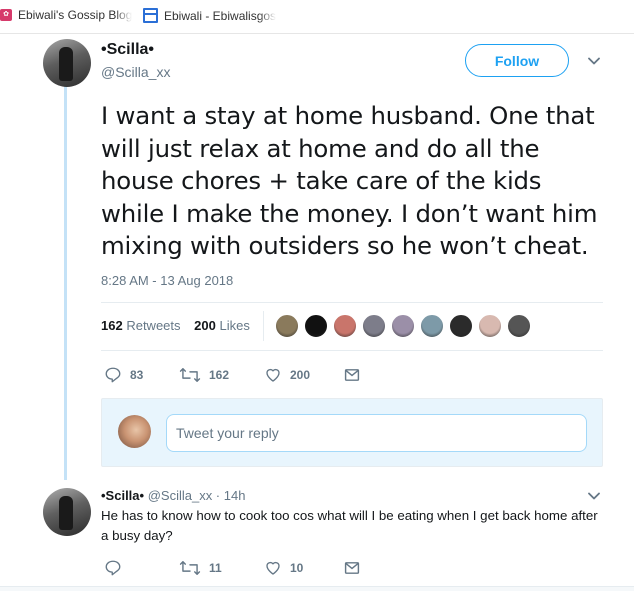 This screenshot has height=591, width=634. I want to click on pink-favicon-icon: ✿, so click(6, 15).